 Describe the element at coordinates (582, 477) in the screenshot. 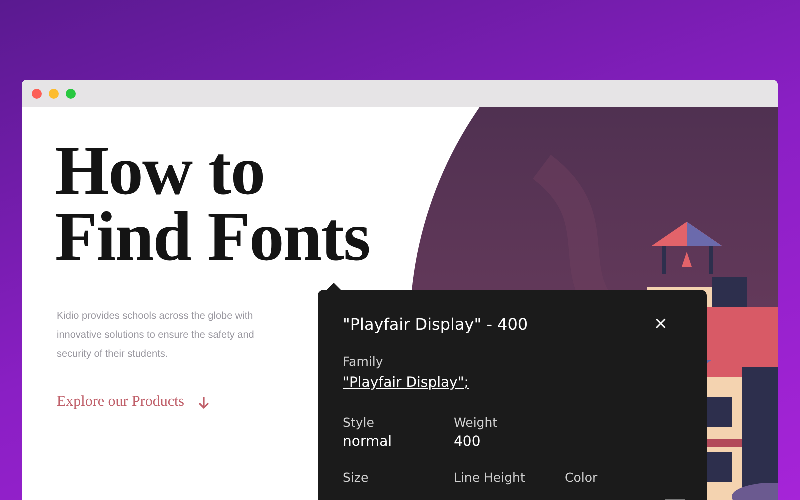

I see `field-label: Color` at that location.